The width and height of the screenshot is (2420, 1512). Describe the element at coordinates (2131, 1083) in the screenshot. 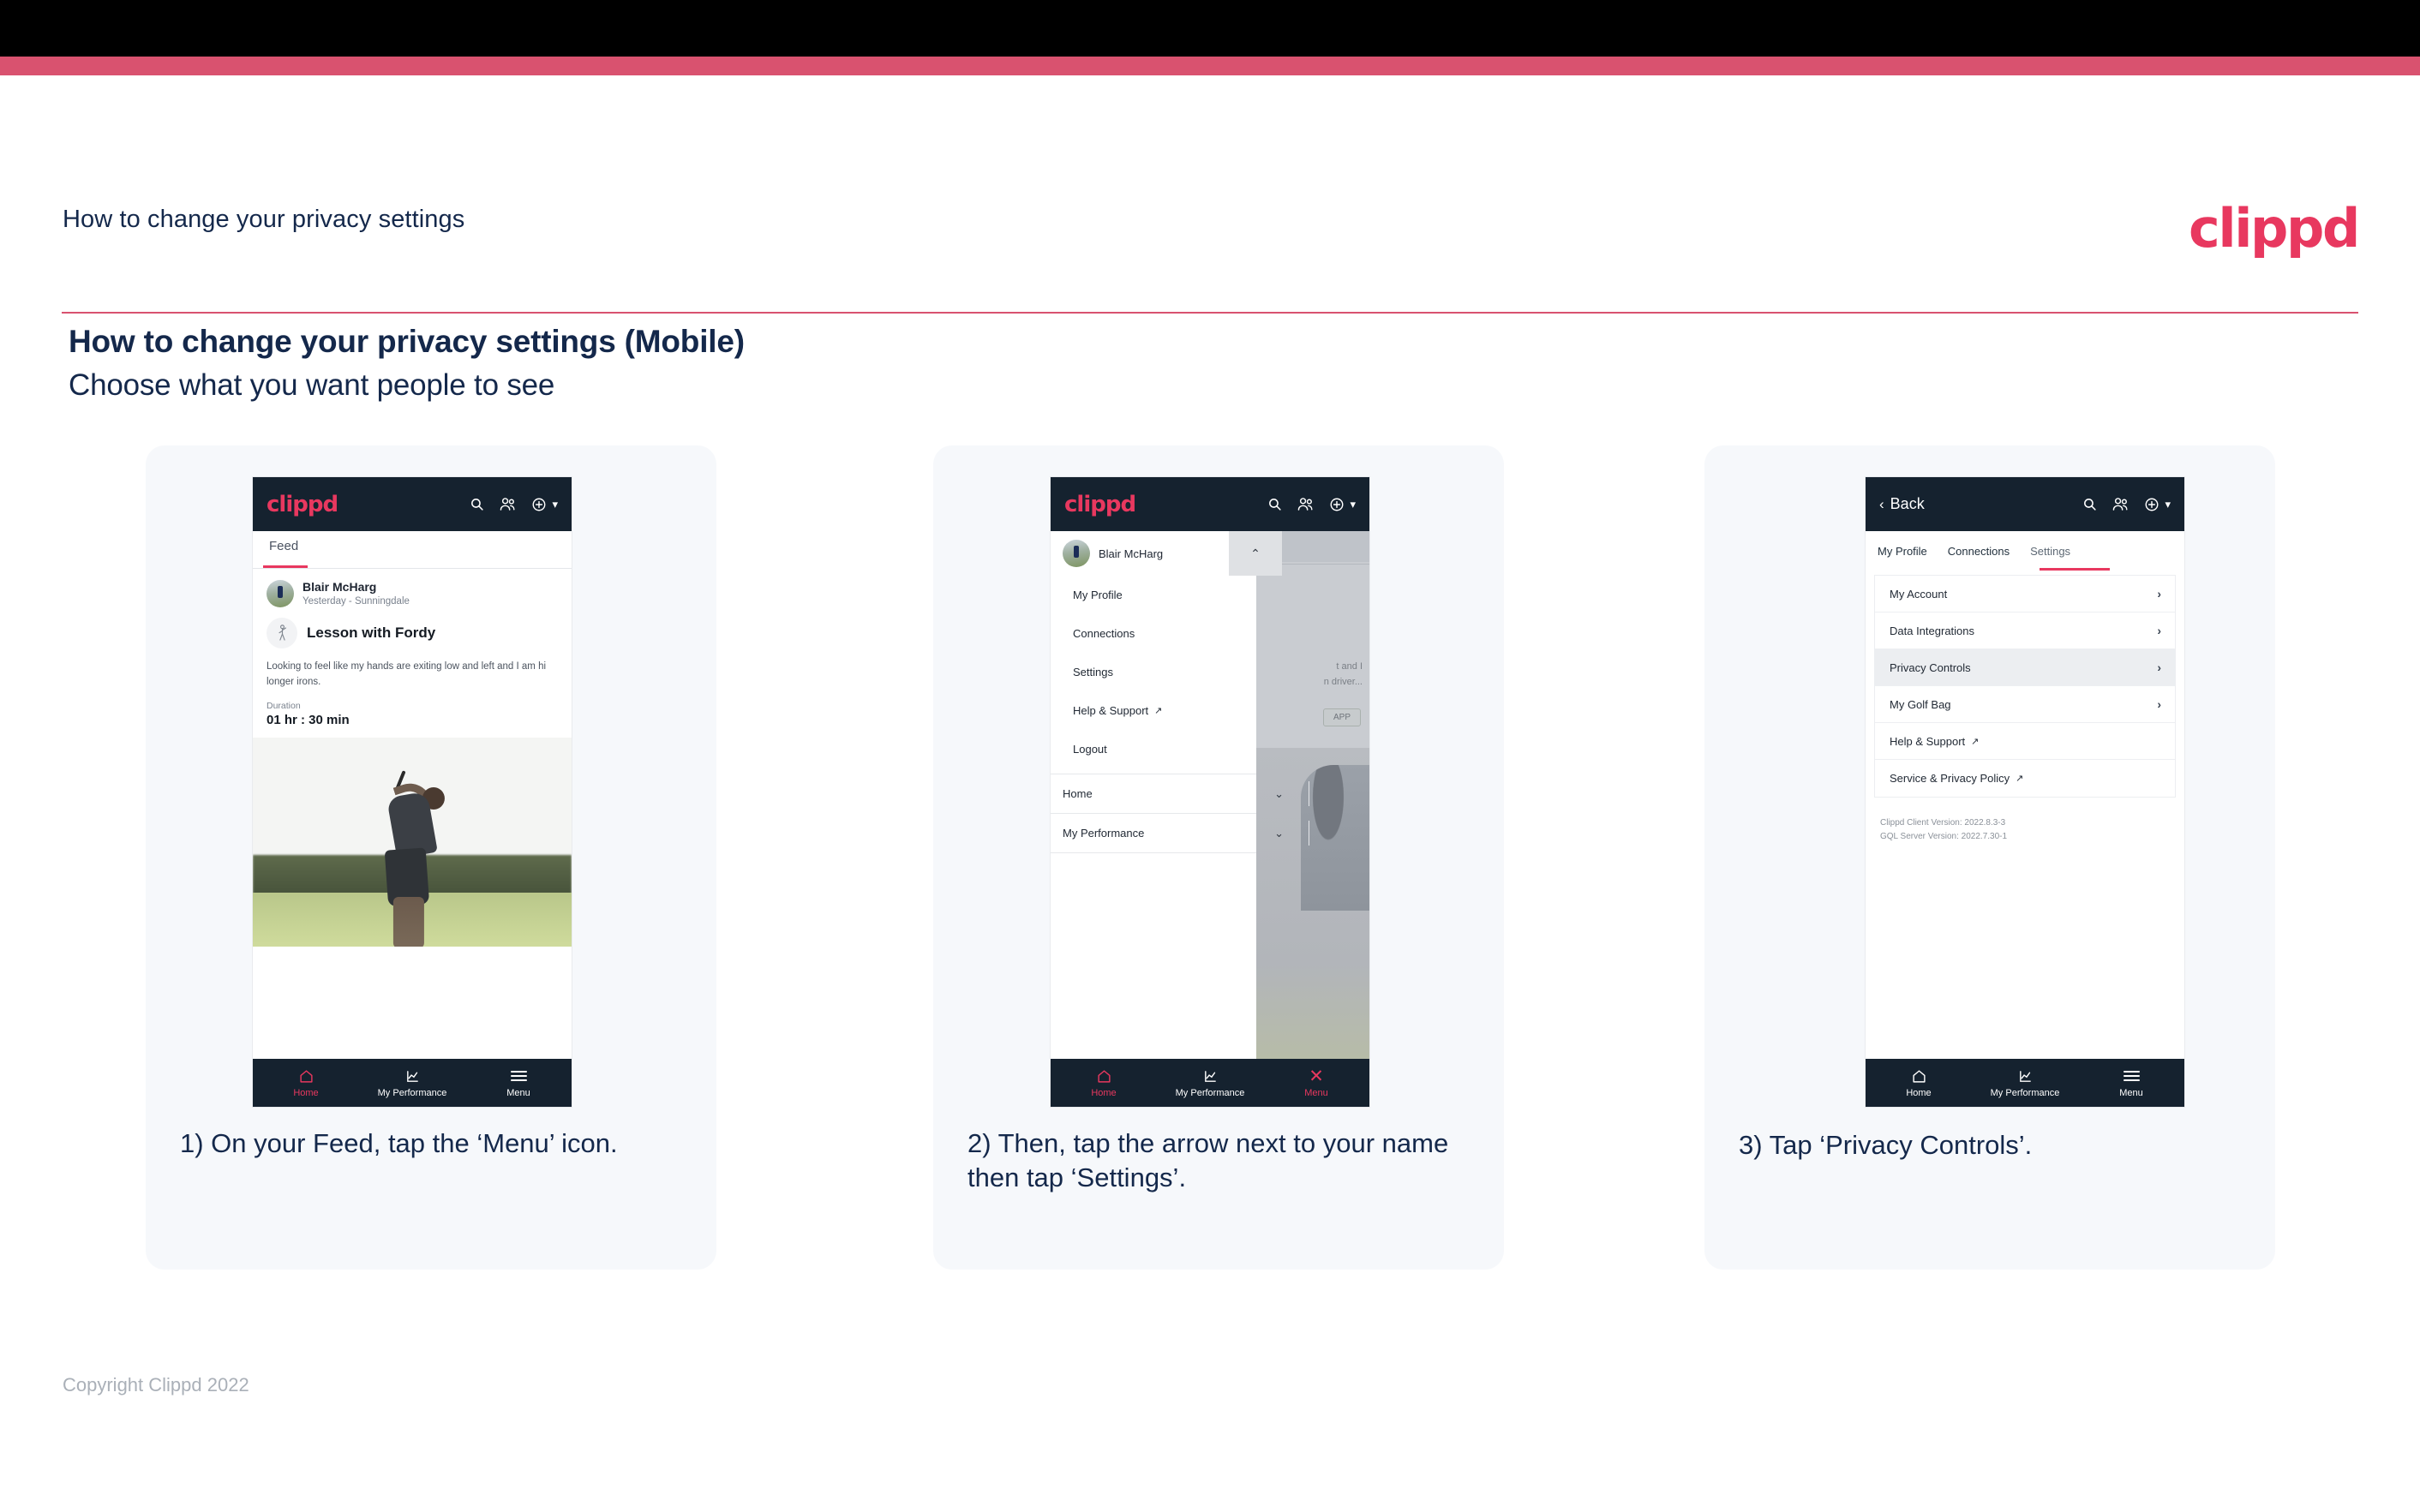

I see `nav-menu-3: Menu` at that location.